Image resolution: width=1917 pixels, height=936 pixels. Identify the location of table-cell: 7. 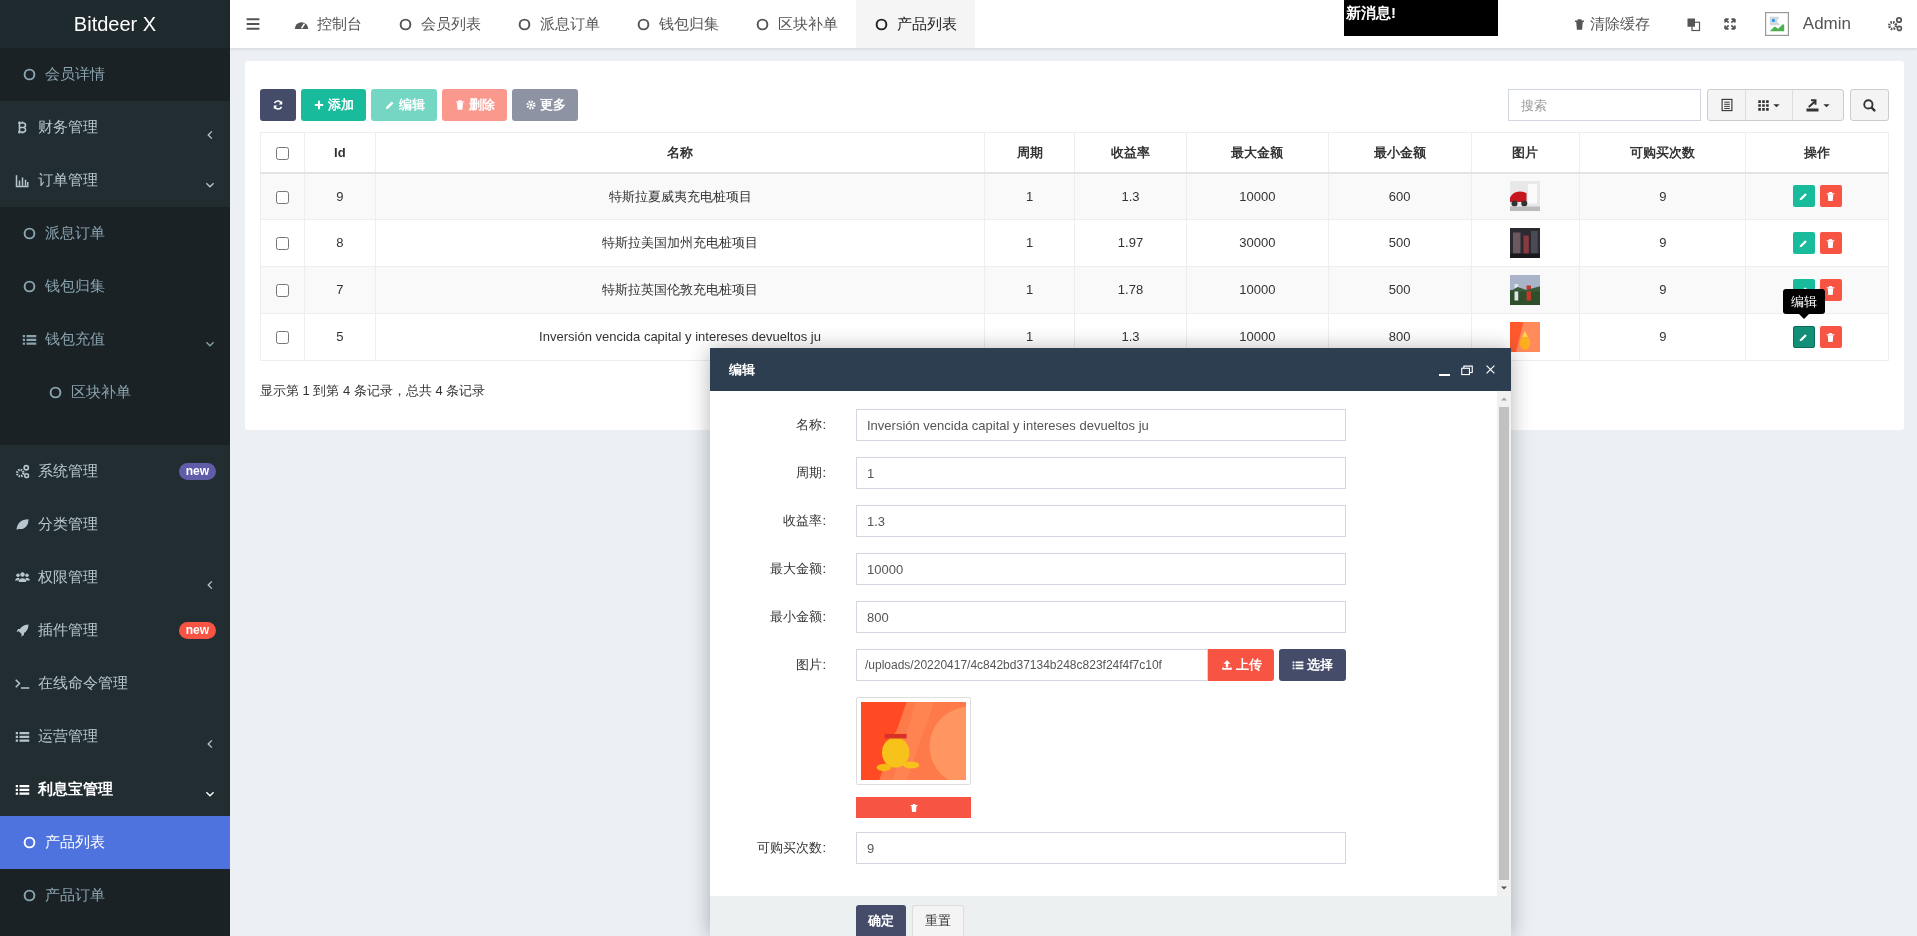
(340, 290).